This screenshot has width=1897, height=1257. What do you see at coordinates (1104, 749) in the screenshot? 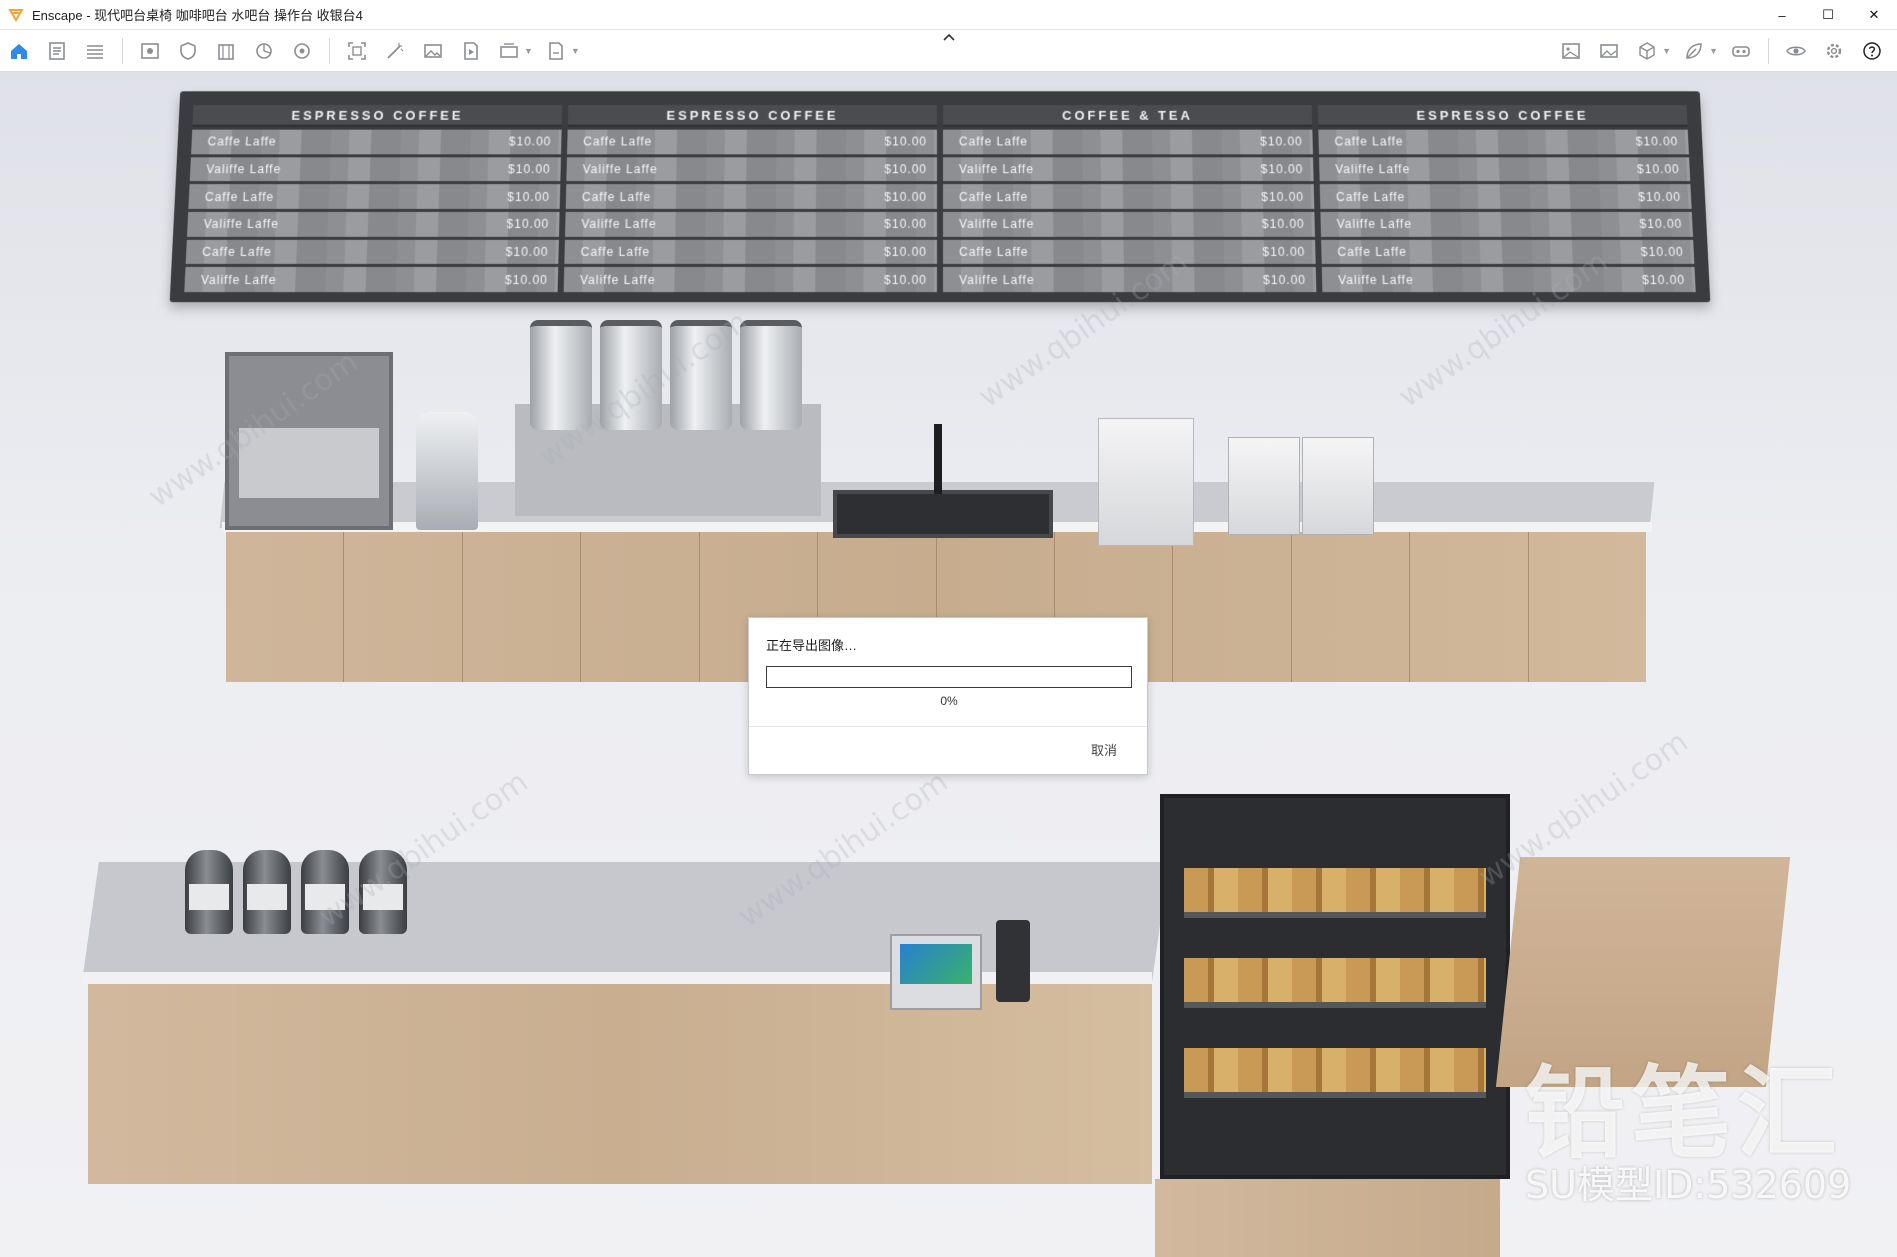
I see `cancel-button: 取消` at bounding box center [1104, 749].